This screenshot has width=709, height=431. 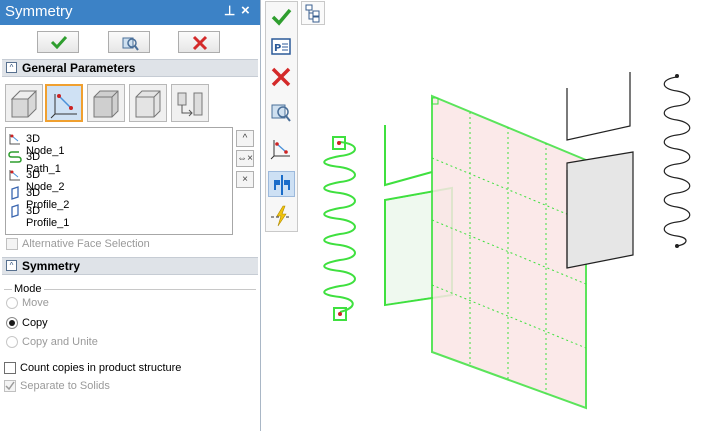 I want to click on checkmark-icon, so click(x=10, y=386).